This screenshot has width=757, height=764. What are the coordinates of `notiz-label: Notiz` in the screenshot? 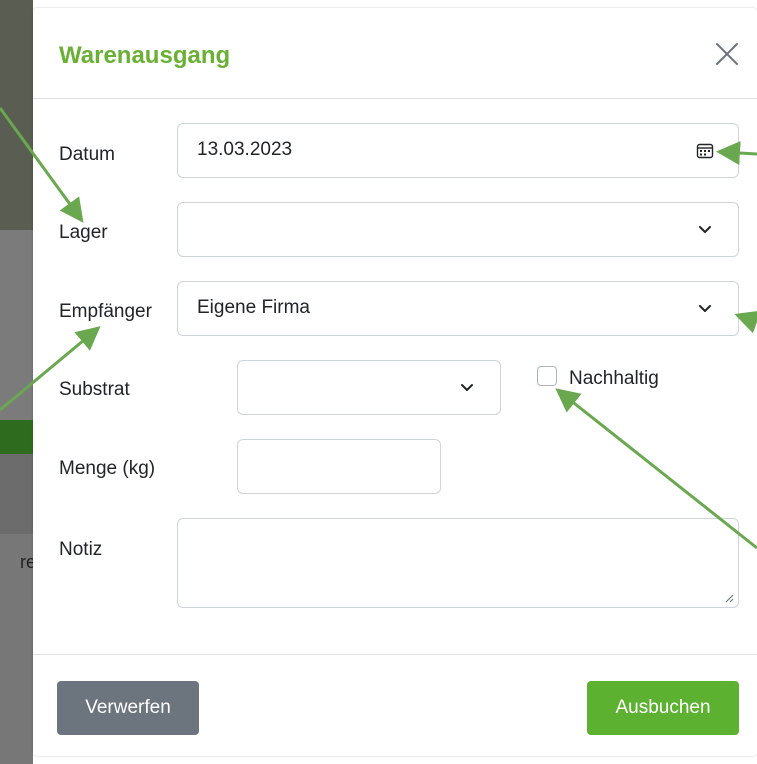 It's located at (81, 549).